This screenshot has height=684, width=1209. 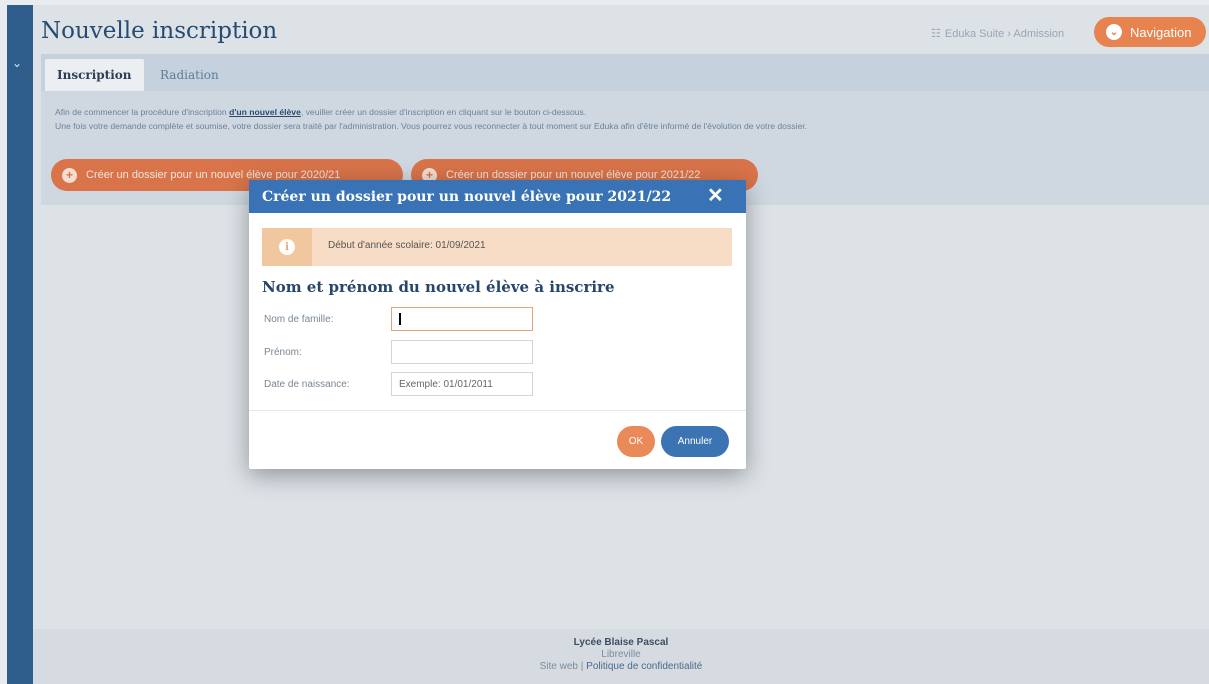 What do you see at coordinates (559, 666) in the screenshot?
I see `site-web-link: Site web` at bounding box center [559, 666].